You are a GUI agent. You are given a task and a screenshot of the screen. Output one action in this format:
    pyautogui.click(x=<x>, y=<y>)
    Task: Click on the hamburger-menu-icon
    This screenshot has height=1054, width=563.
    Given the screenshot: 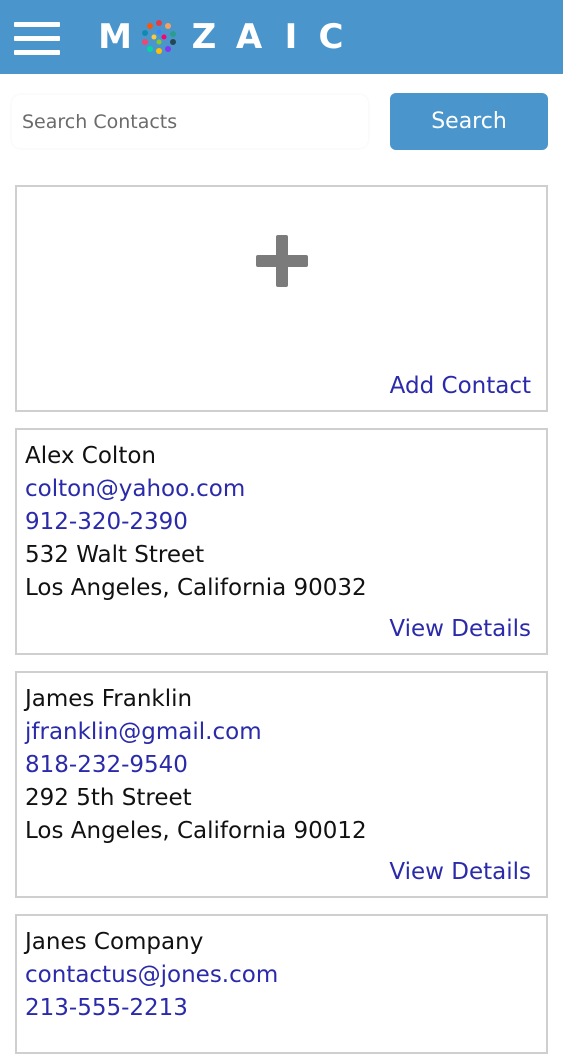 What is the action you would take?
    pyautogui.click(x=37, y=39)
    